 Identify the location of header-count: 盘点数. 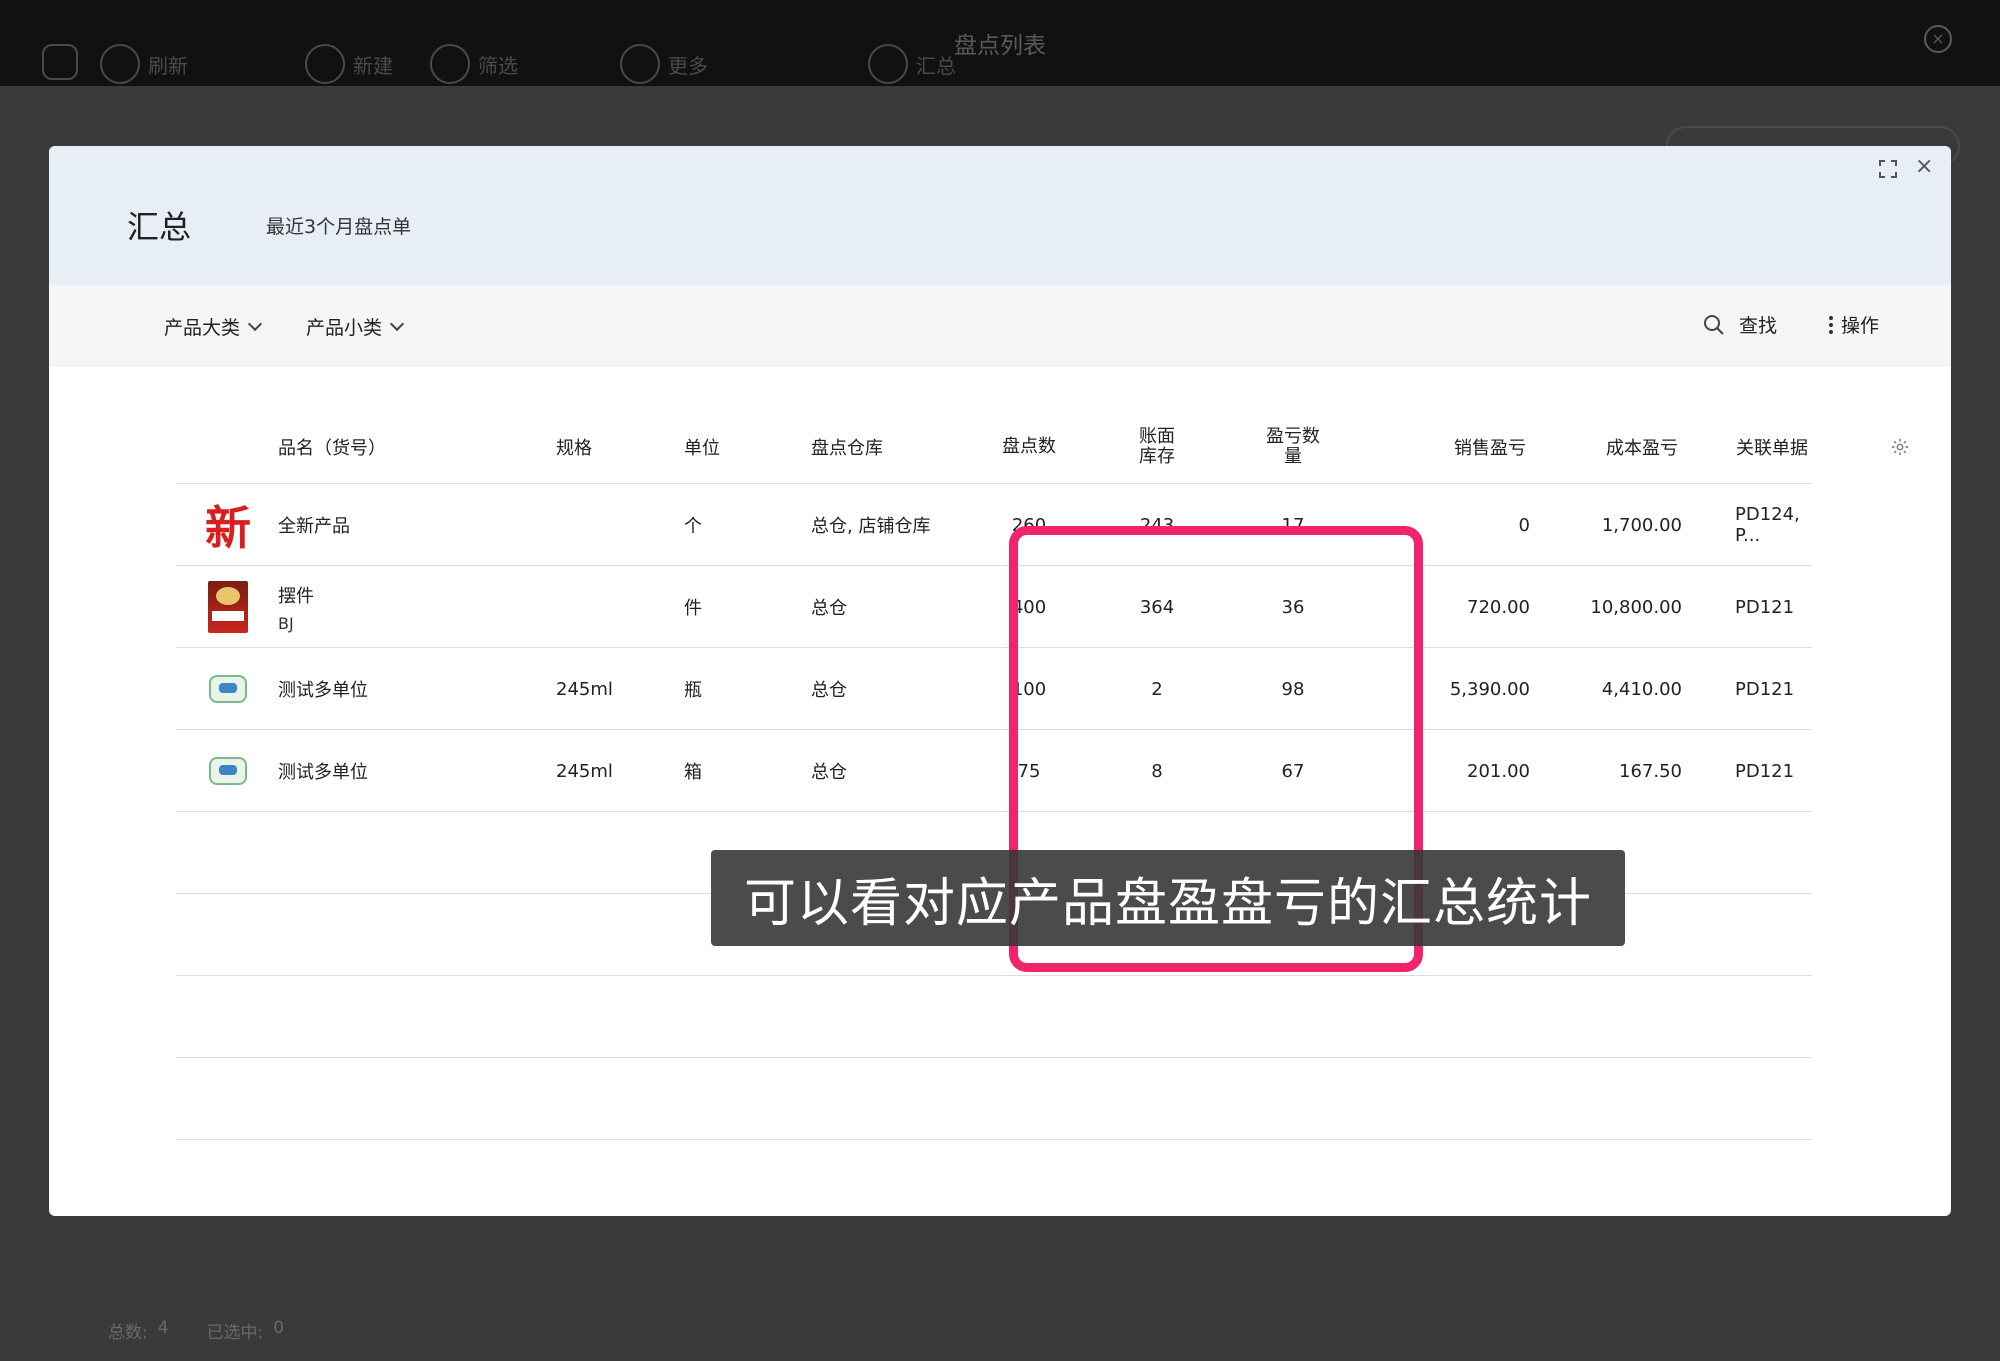
(1029, 447).